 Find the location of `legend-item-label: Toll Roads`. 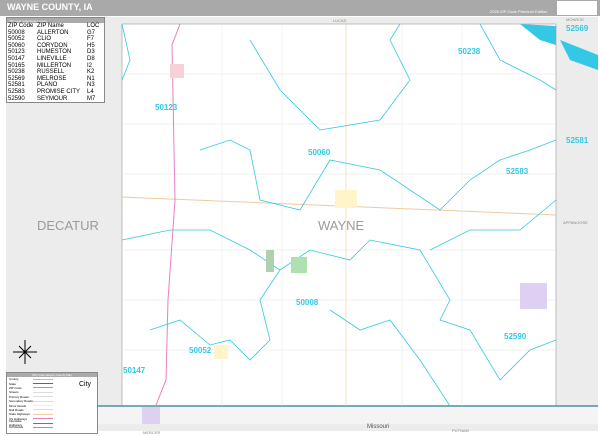

legend-item-label: Toll Roads is located at coordinates (16, 427).